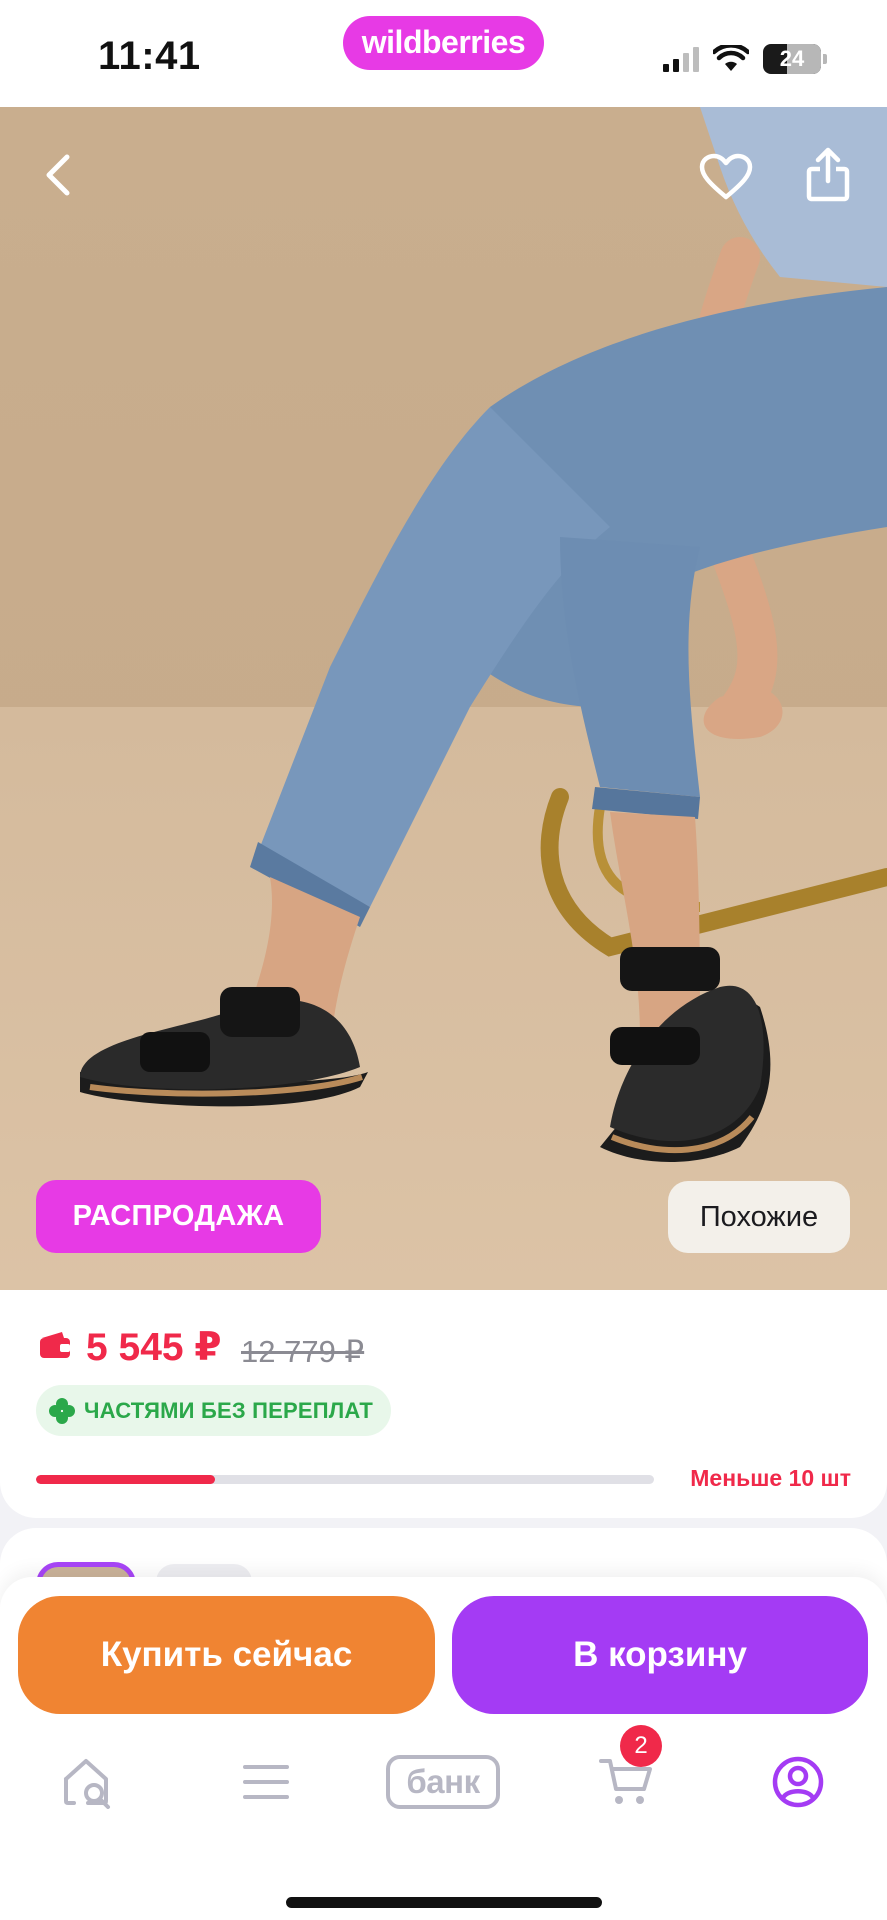  I want to click on wifi-icon, so click(731, 58).